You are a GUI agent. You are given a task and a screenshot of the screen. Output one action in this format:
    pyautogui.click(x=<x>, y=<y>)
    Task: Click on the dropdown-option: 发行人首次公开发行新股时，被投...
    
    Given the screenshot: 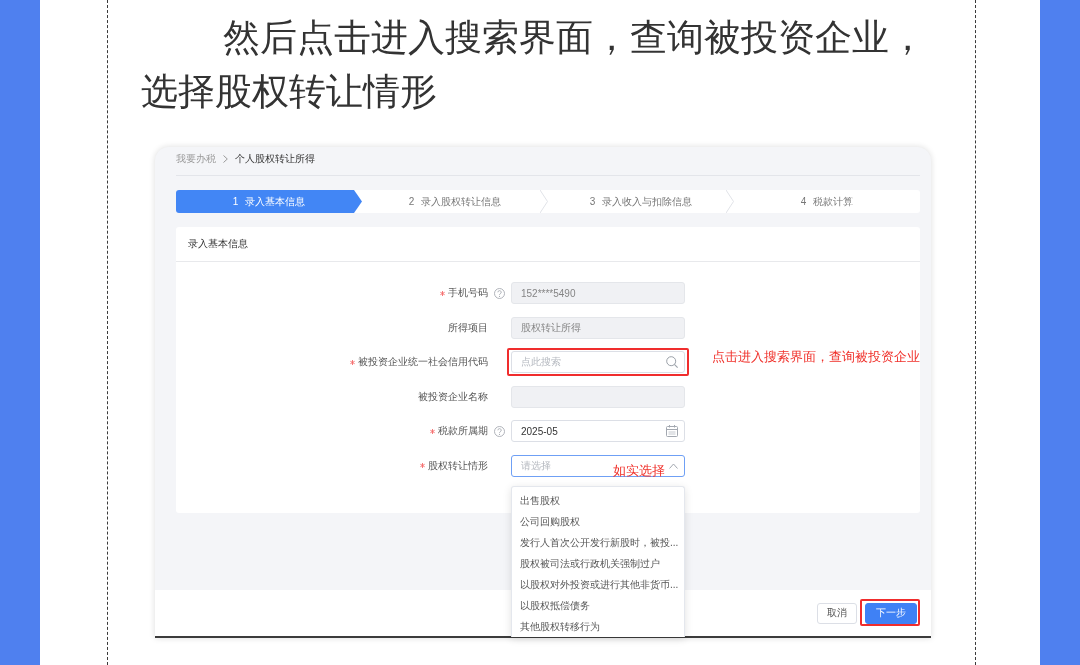 What is the action you would take?
    pyautogui.click(x=598, y=542)
    